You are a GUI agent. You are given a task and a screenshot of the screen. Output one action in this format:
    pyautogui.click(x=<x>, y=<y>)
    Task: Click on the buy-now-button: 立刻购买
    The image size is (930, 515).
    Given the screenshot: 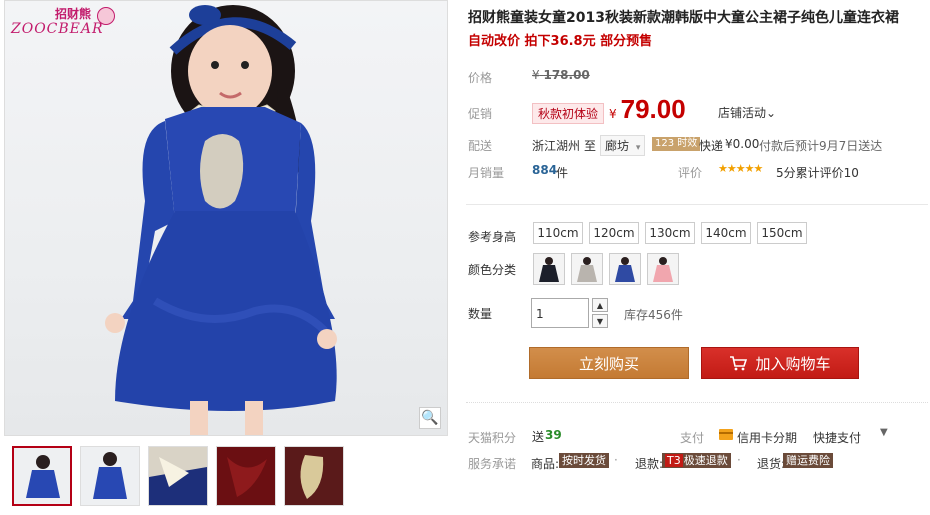 What is the action you would take?
    pyautogui.click(x=609, y=363)
    